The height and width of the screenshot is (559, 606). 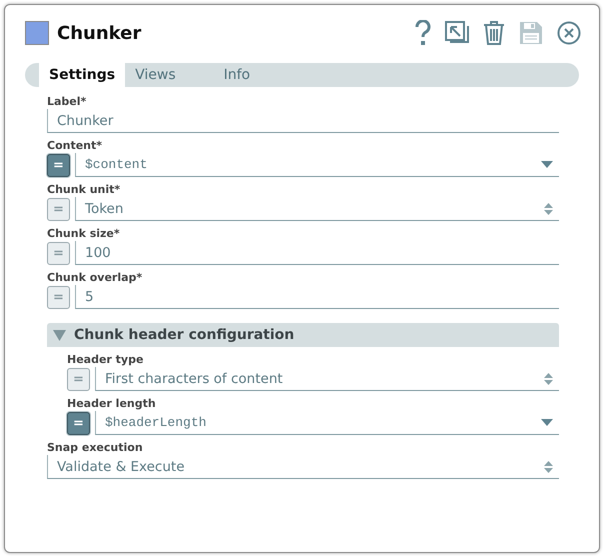 I want to click on help-icon, so click(x=423, y=33).